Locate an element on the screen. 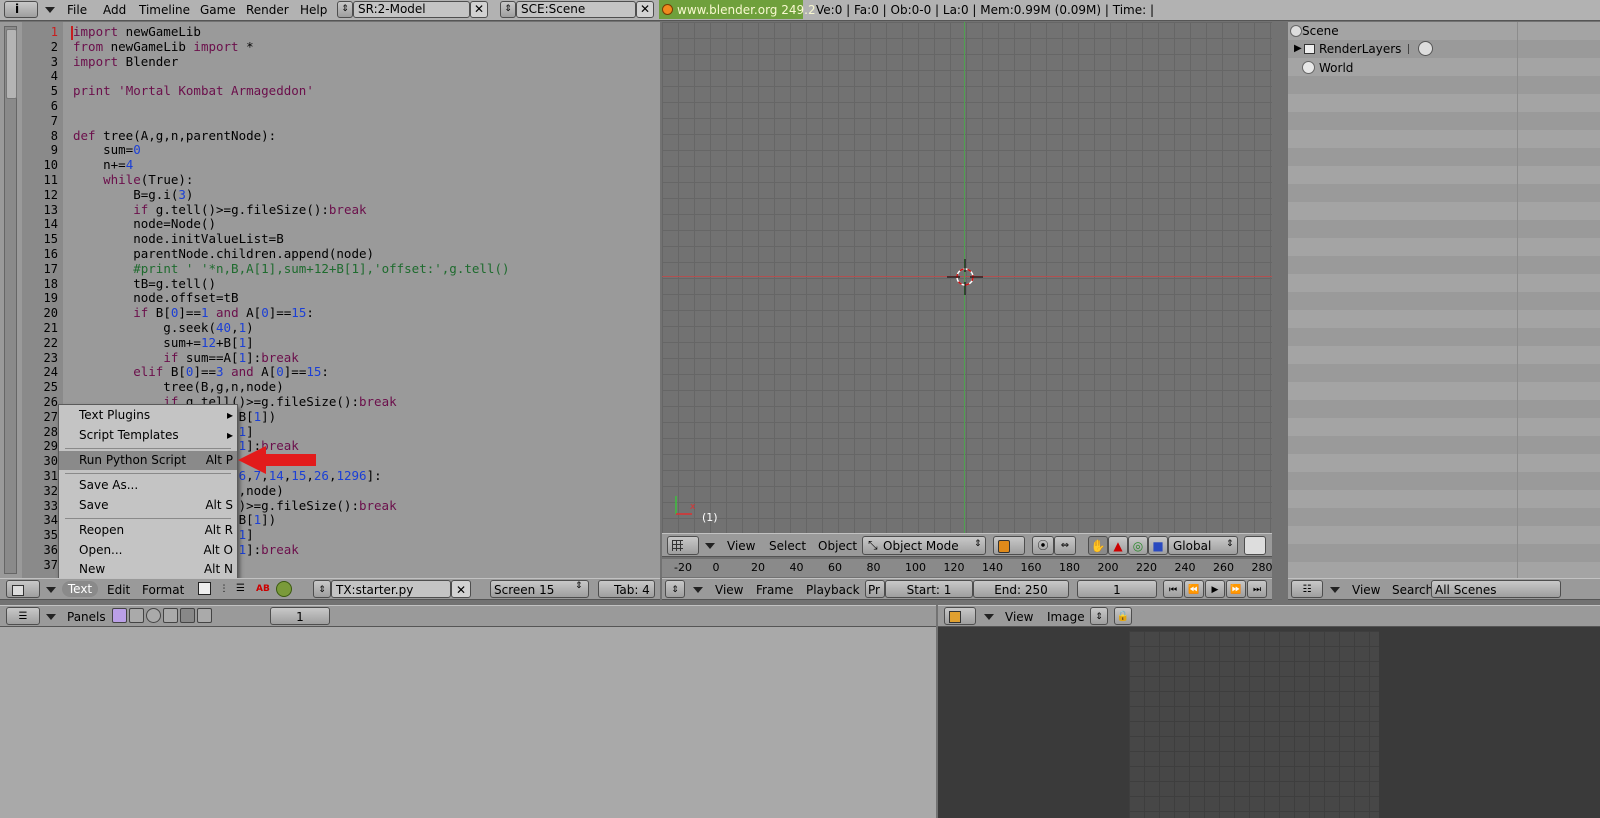  current-frame-field: 1 is located at coordinates (1117, 589).